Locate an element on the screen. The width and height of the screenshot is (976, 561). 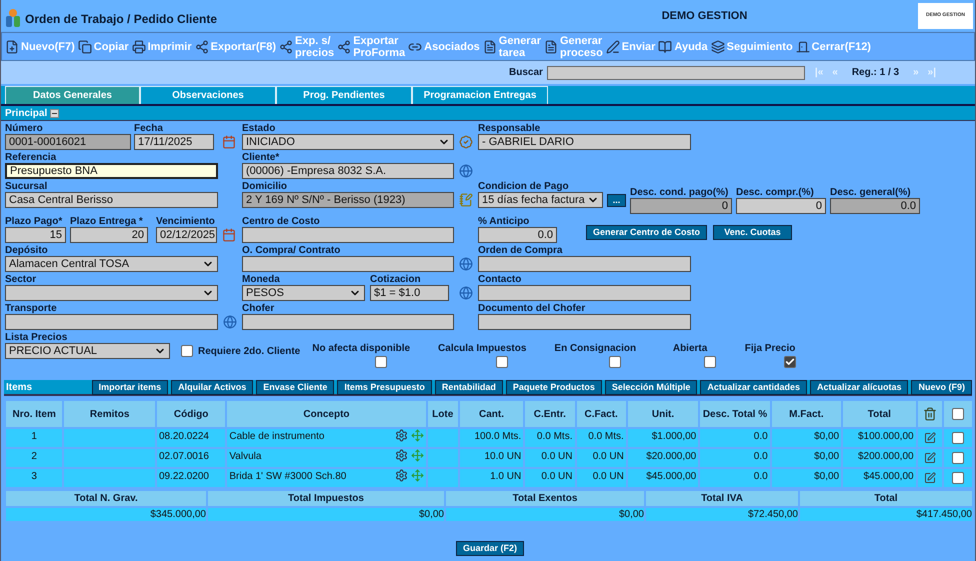
text-field: $1 = $1.0 is located at coordinates (409, 293).